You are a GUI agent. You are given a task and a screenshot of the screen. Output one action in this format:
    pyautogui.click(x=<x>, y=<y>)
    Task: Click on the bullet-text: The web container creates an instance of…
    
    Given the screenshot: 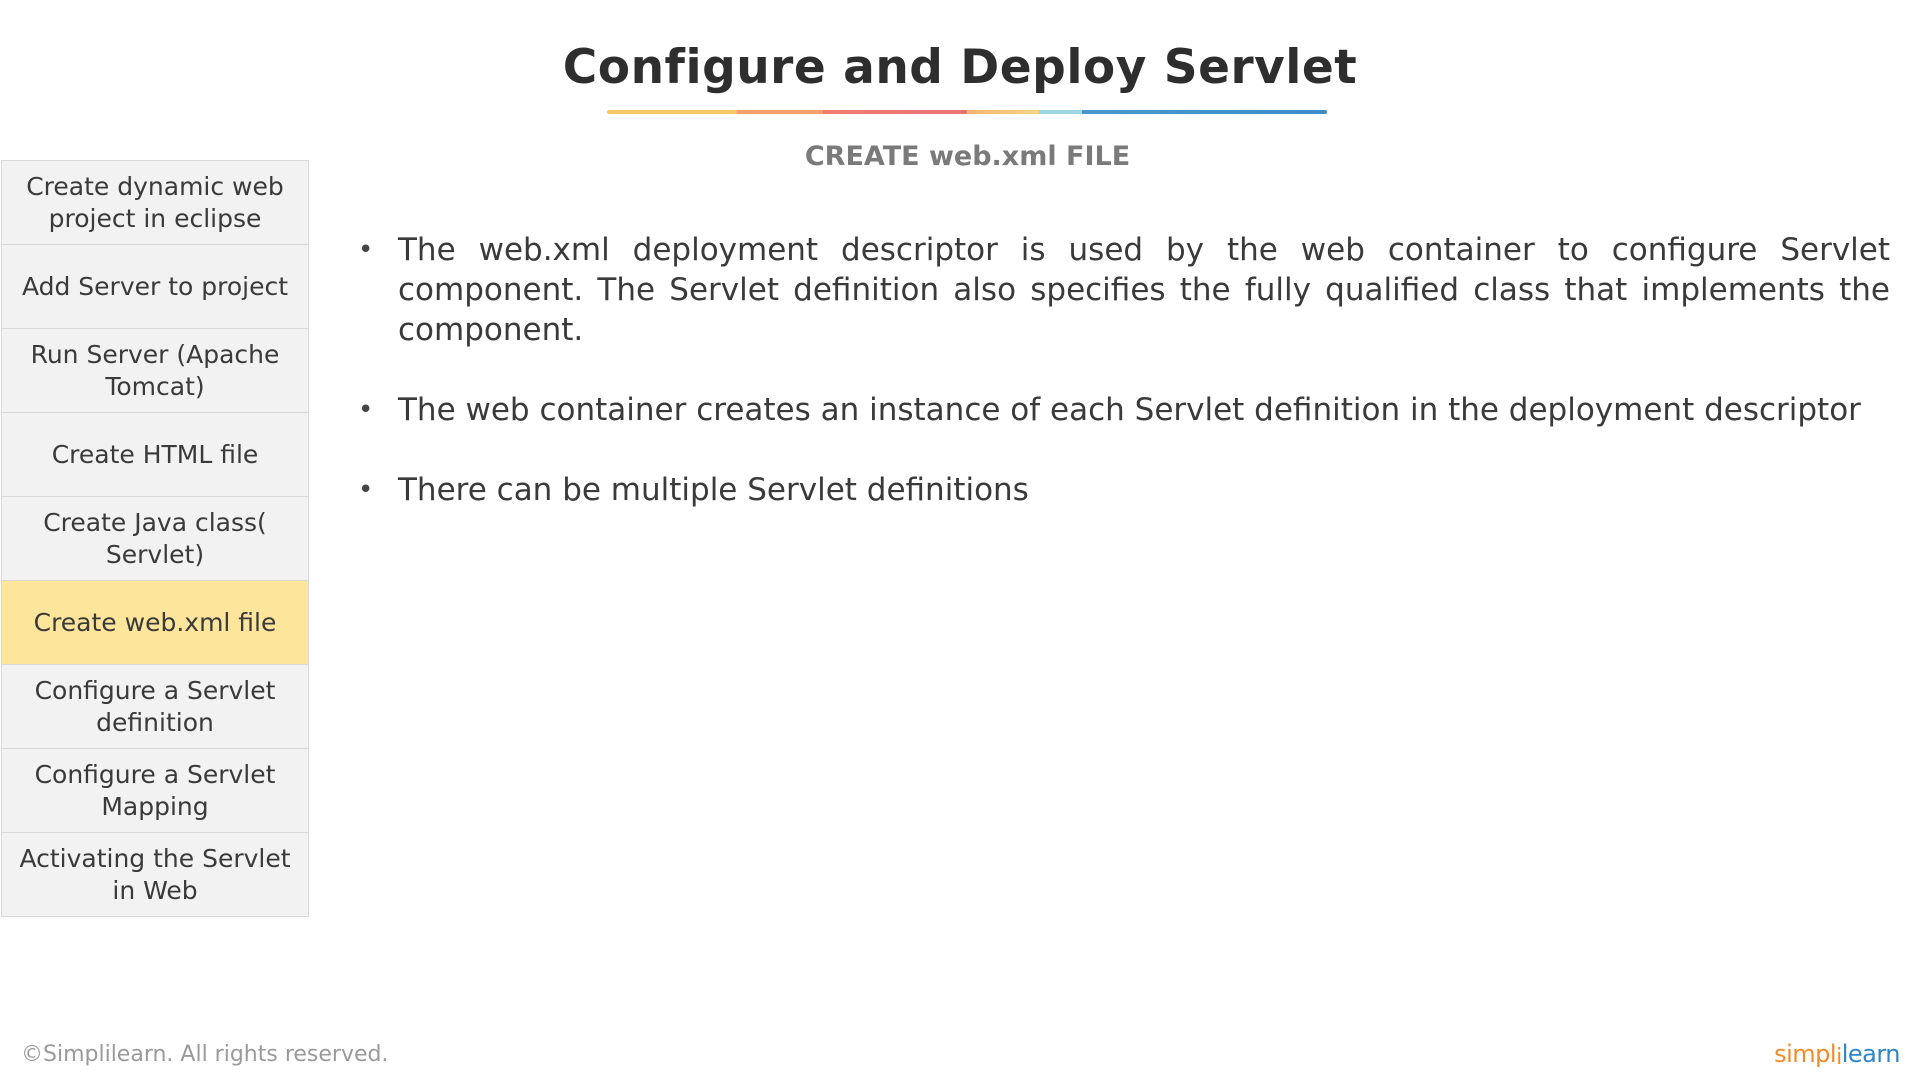 What is the action you would take?
    pyautogui.click(x=1129, y=410)
    